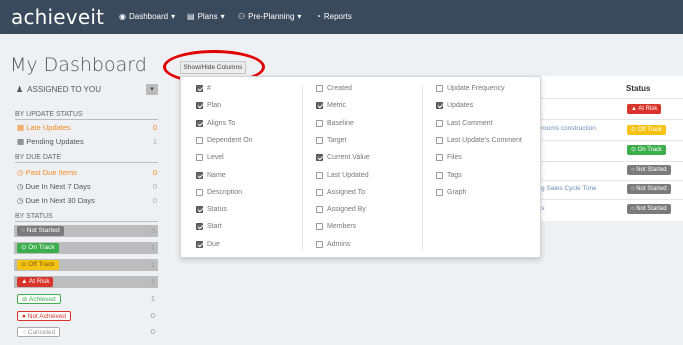 This screenshot has width=683, height=345. What do you see at coordinates (464, 123) in the screenshot?
I see `column-option-last-comment: Last Comment` at bounding box center [464, 123].